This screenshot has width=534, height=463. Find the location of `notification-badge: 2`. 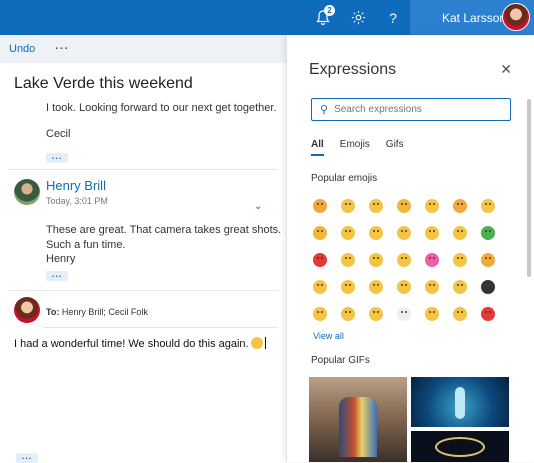

notification-badge: 2 is located at coordinates (329, 10).